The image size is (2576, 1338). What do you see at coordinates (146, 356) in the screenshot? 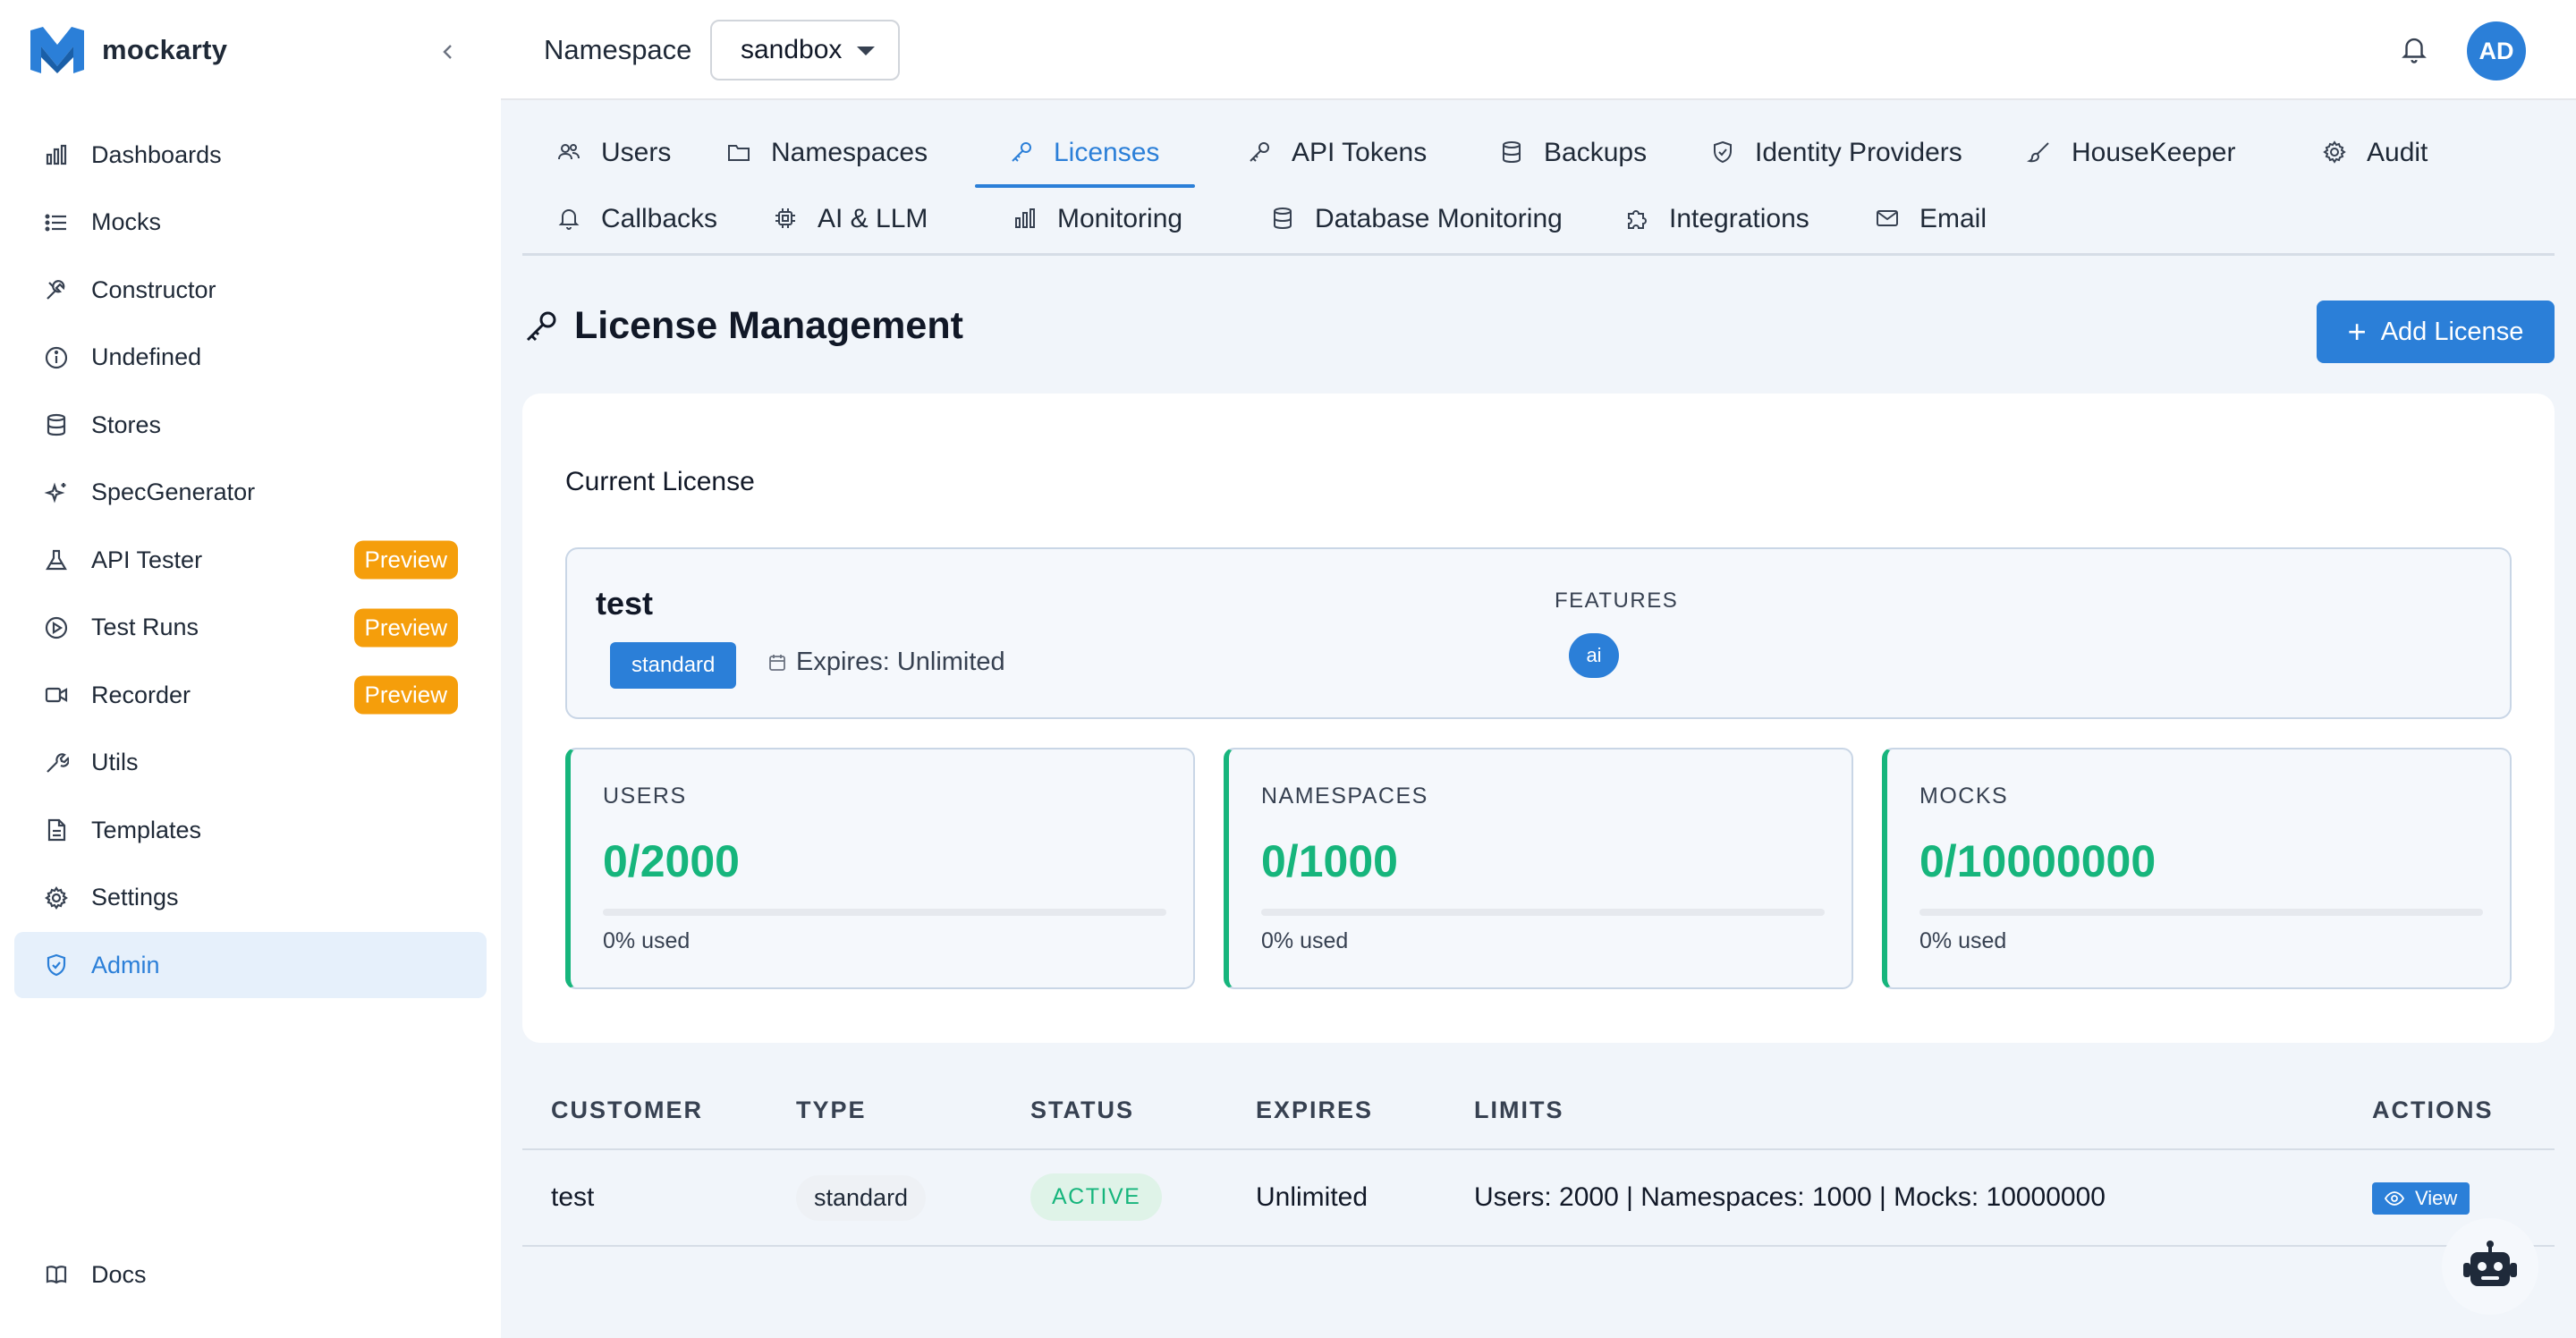
I see `sidebar-item-label: Undefined` at bounding box center [146, 356].